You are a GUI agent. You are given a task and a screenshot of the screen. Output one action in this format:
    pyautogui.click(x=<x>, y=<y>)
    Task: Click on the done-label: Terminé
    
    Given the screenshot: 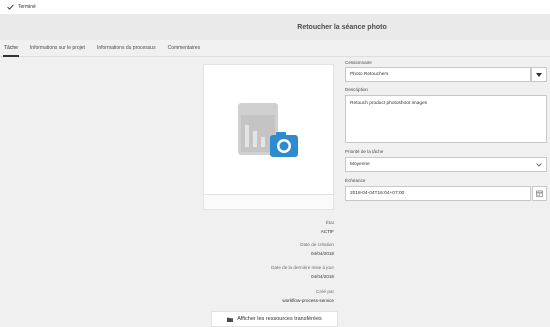 What is the action you would take?
    pyautogui.click(x=27, y=7)
    